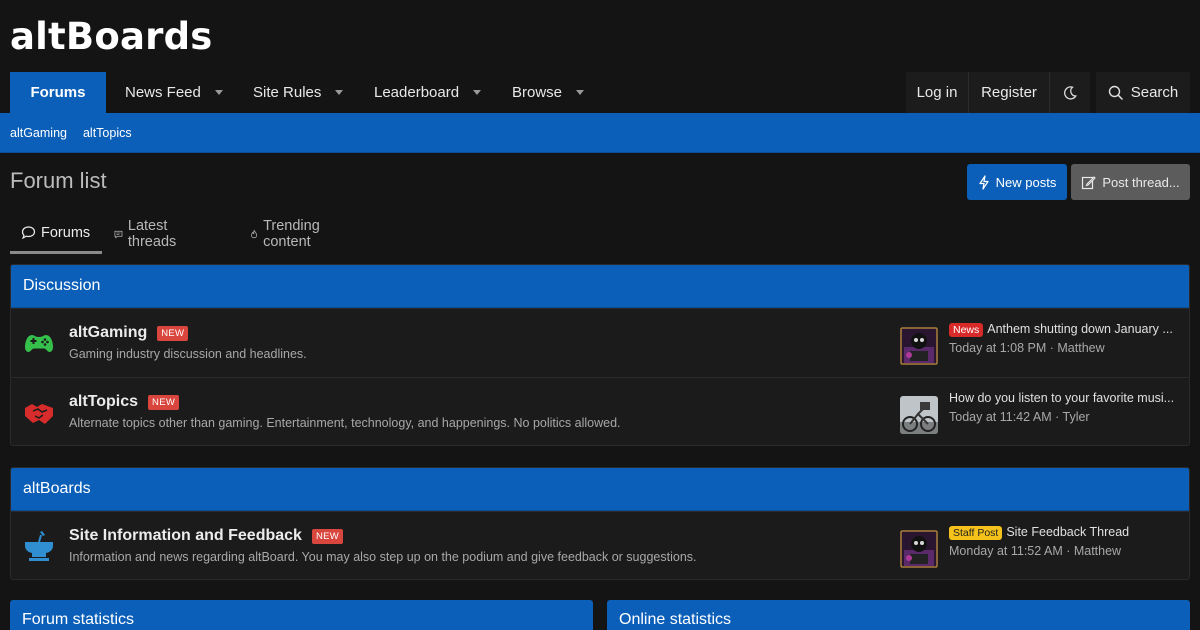  I want to click on message-icon, so click(118, 234).